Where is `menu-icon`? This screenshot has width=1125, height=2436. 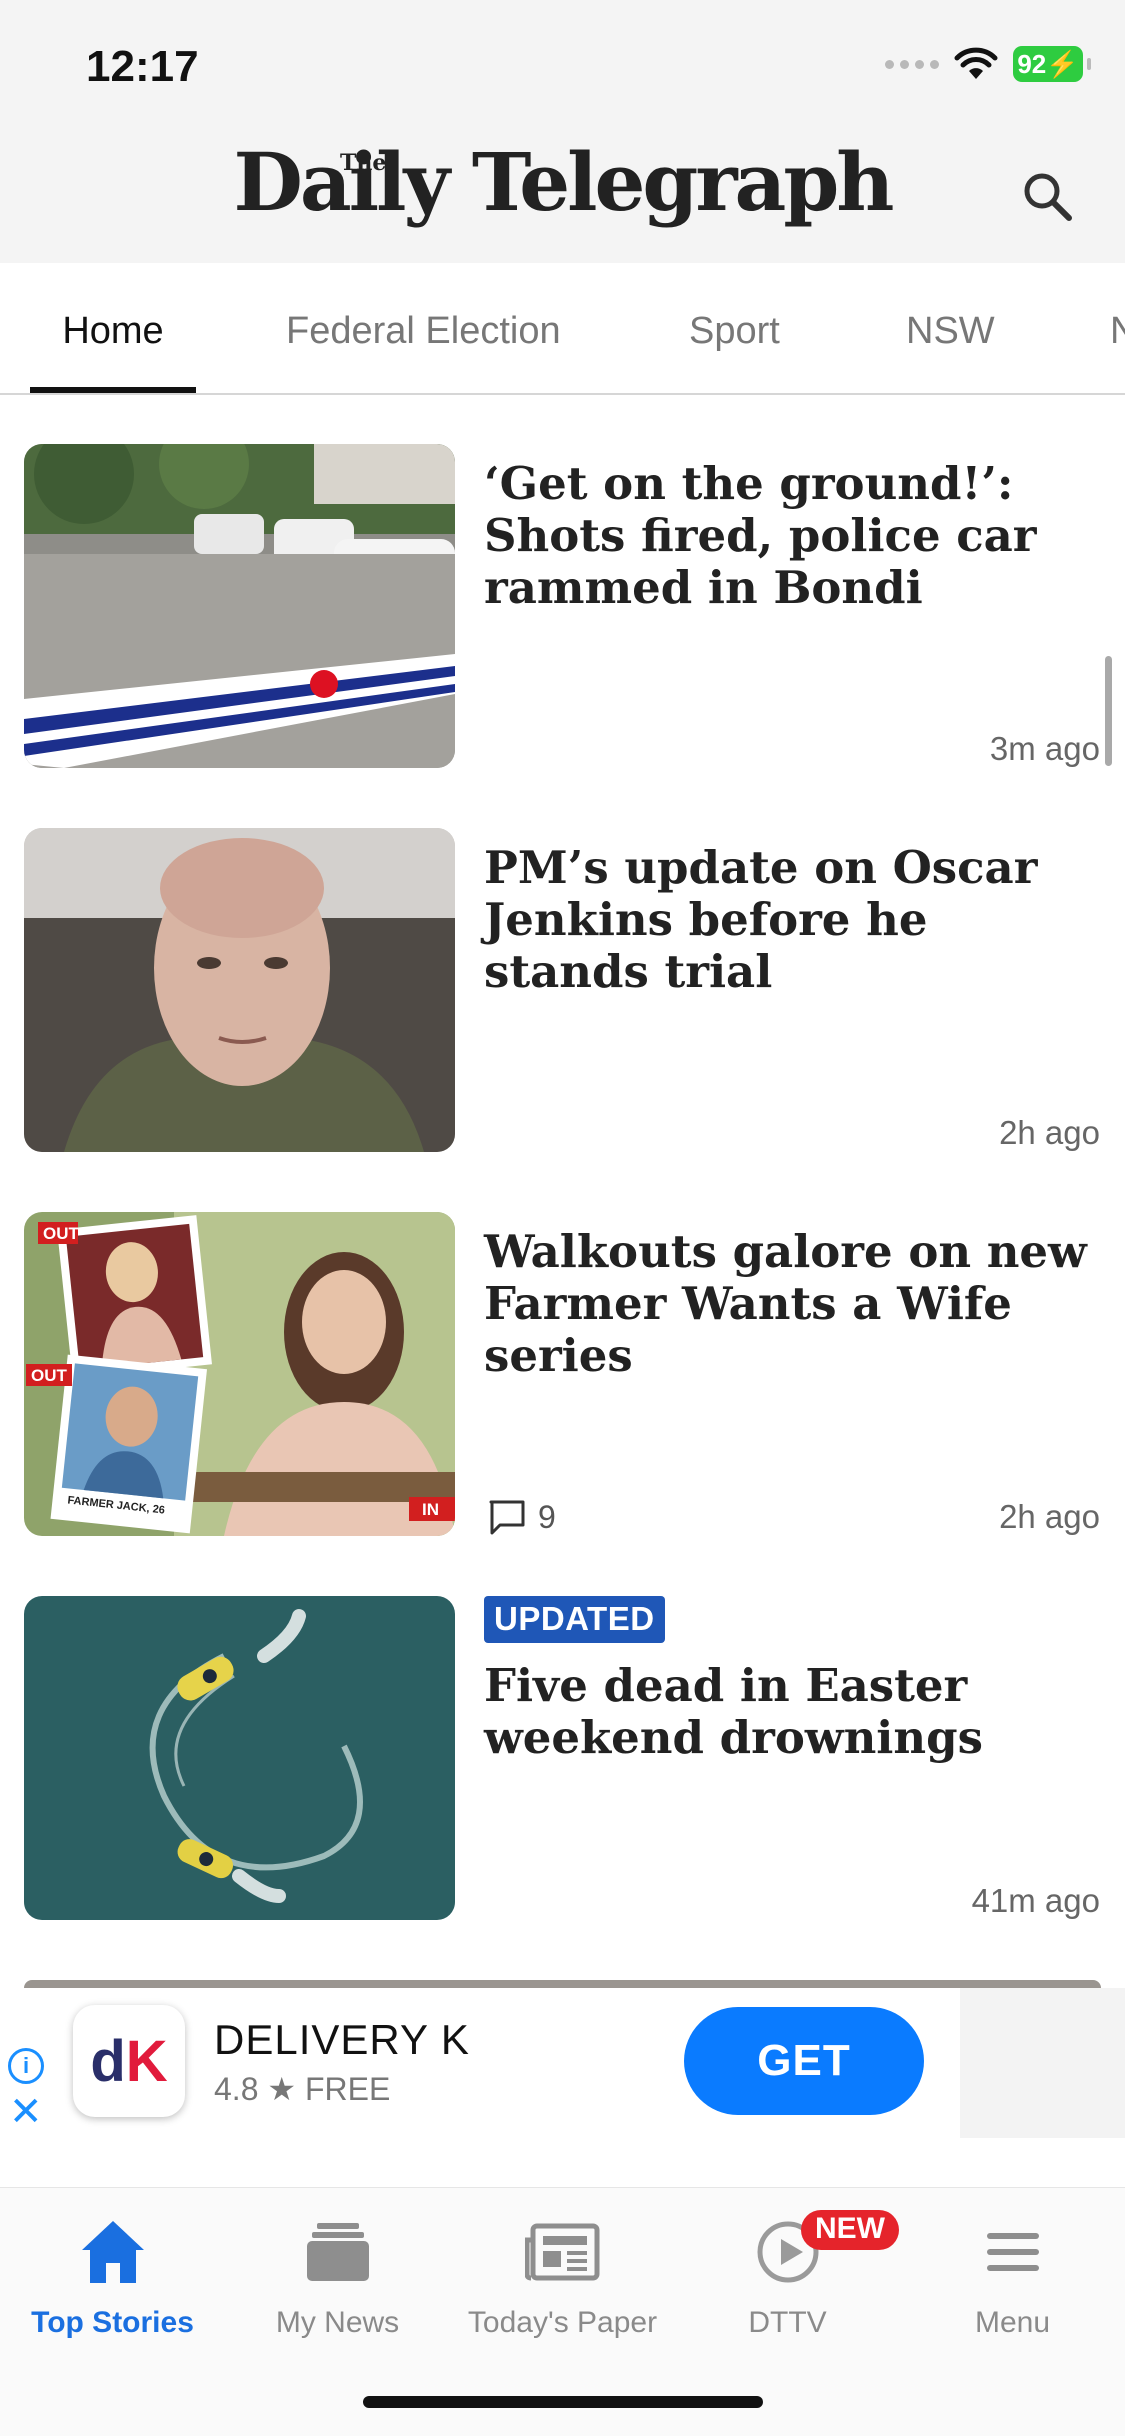 menu-icon is located at coordinates (1012, 2252).